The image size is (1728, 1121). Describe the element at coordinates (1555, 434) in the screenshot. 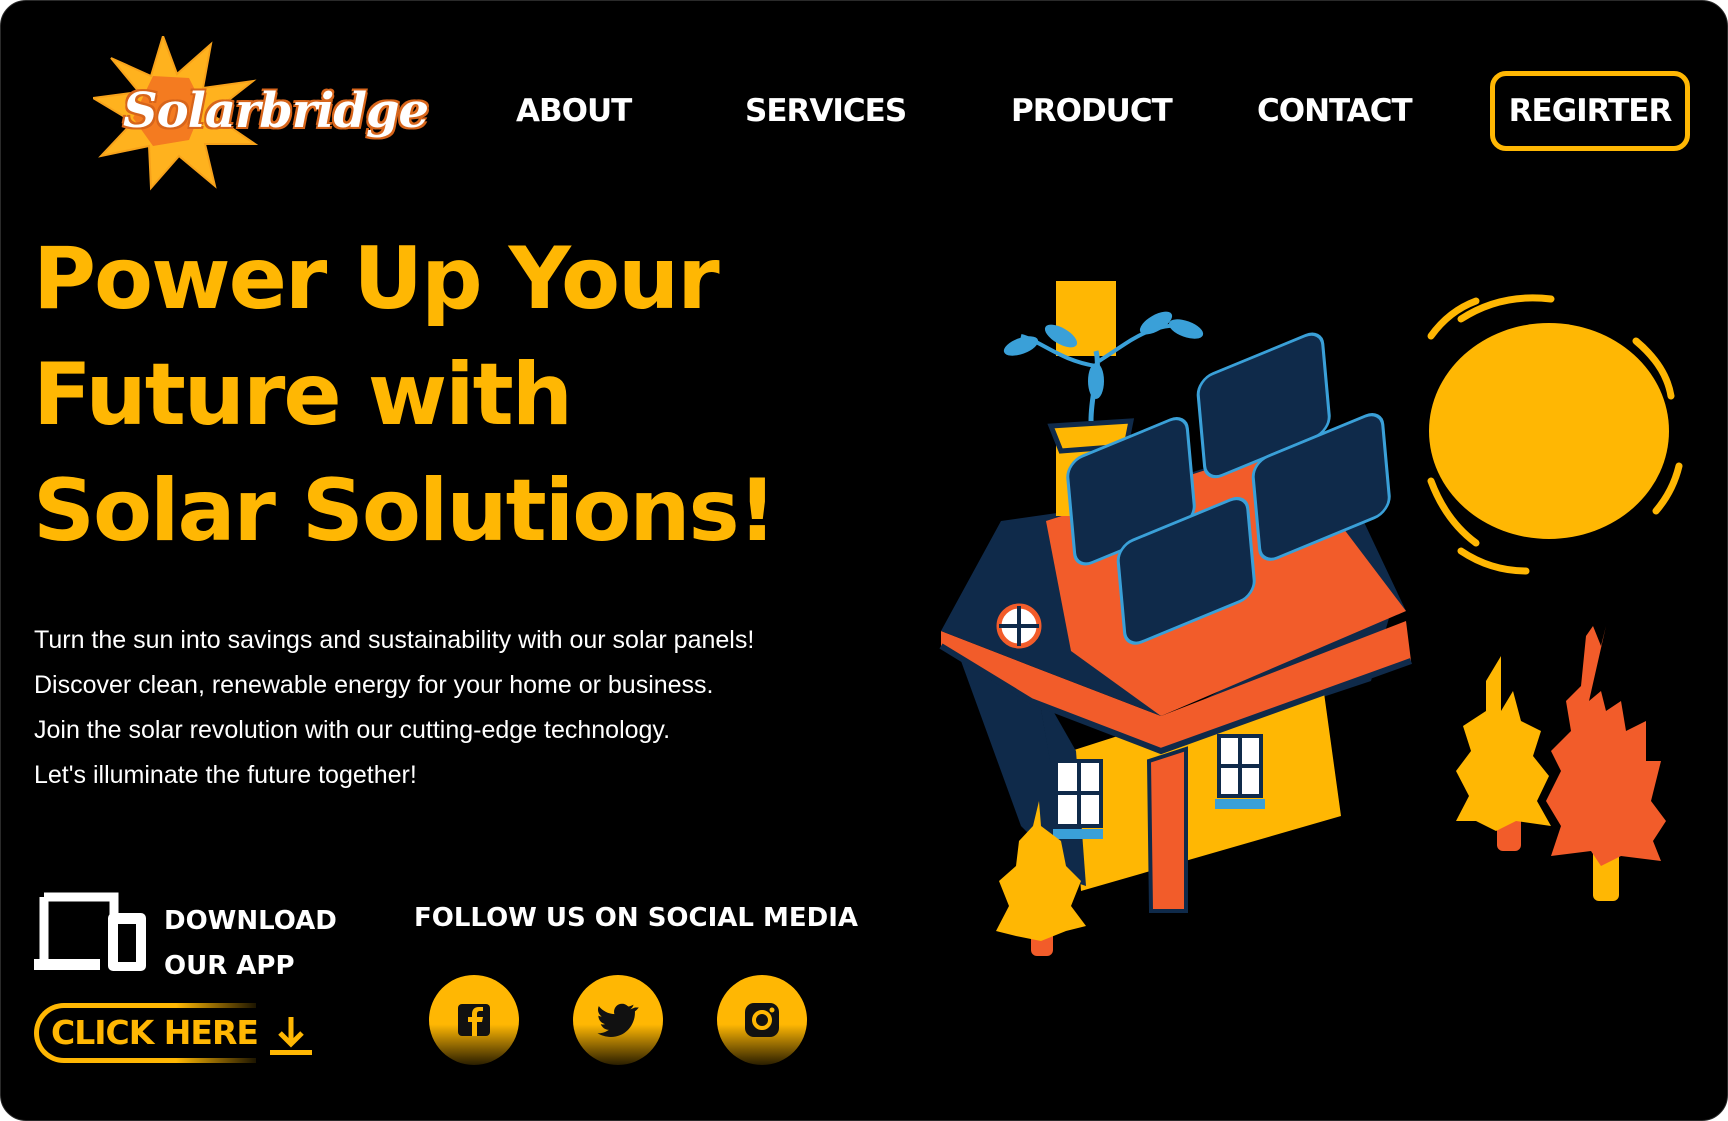

I see `sun-illustration` at that location.